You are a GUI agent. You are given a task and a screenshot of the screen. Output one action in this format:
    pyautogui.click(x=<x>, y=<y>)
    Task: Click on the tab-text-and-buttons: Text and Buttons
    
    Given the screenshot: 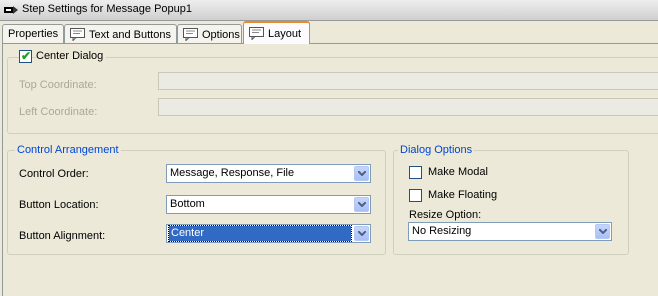 What is the action you would take?
    pyautogui.click(x=120, y=33)
    